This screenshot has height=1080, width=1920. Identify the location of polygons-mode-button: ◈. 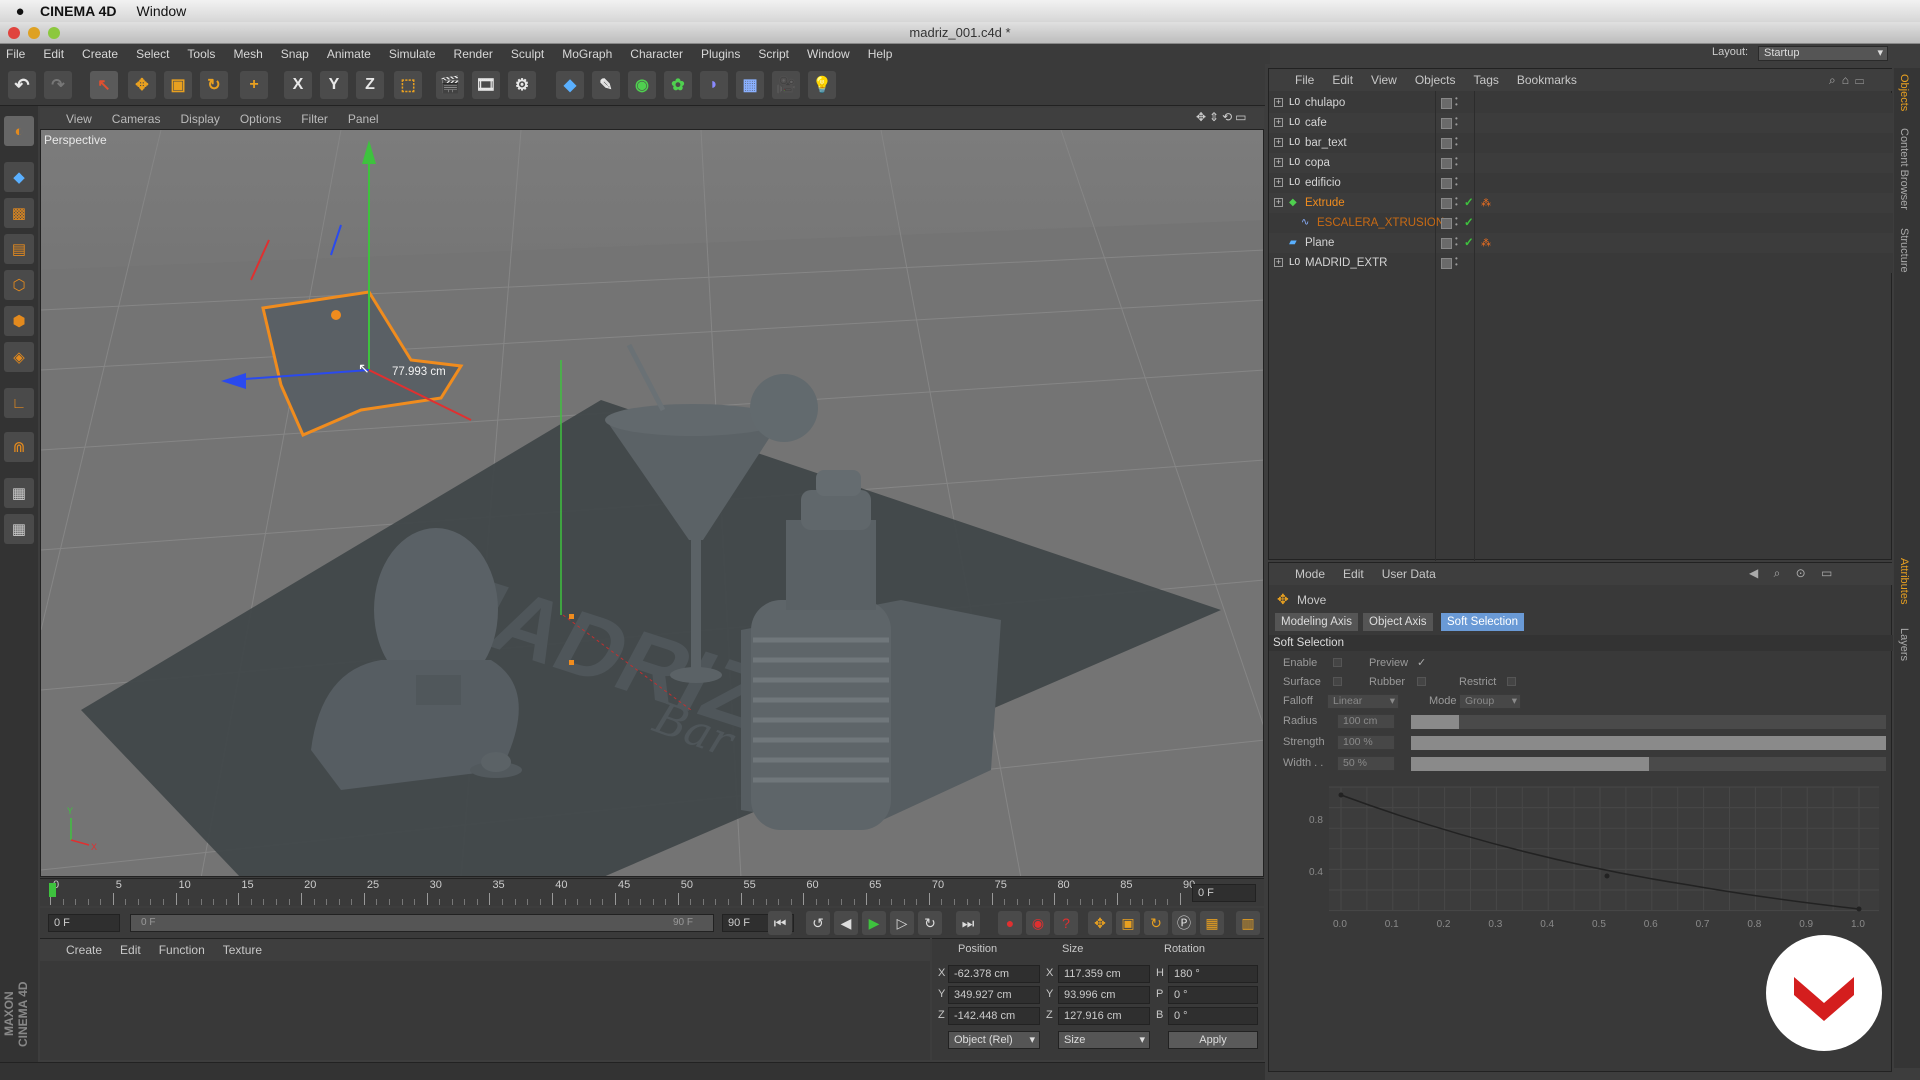
(19, 357).